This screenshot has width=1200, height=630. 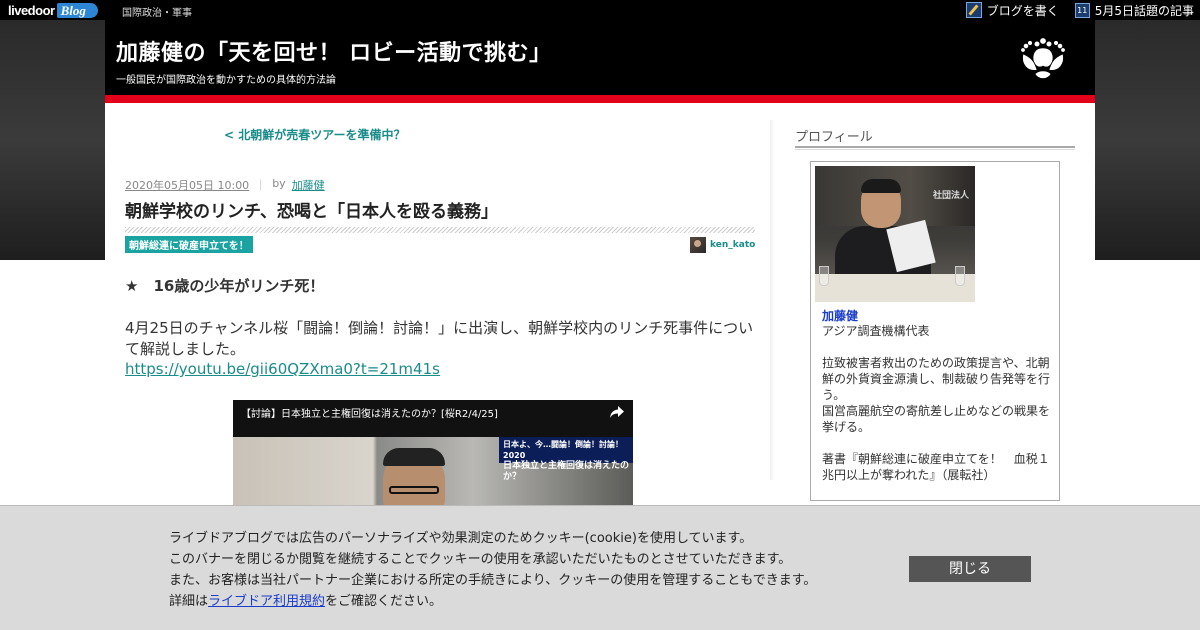 What do you see at coordinates (77, 10) in the screenshot?
I see `logo-blog-text: Blog` at bounding box center [77, 10].